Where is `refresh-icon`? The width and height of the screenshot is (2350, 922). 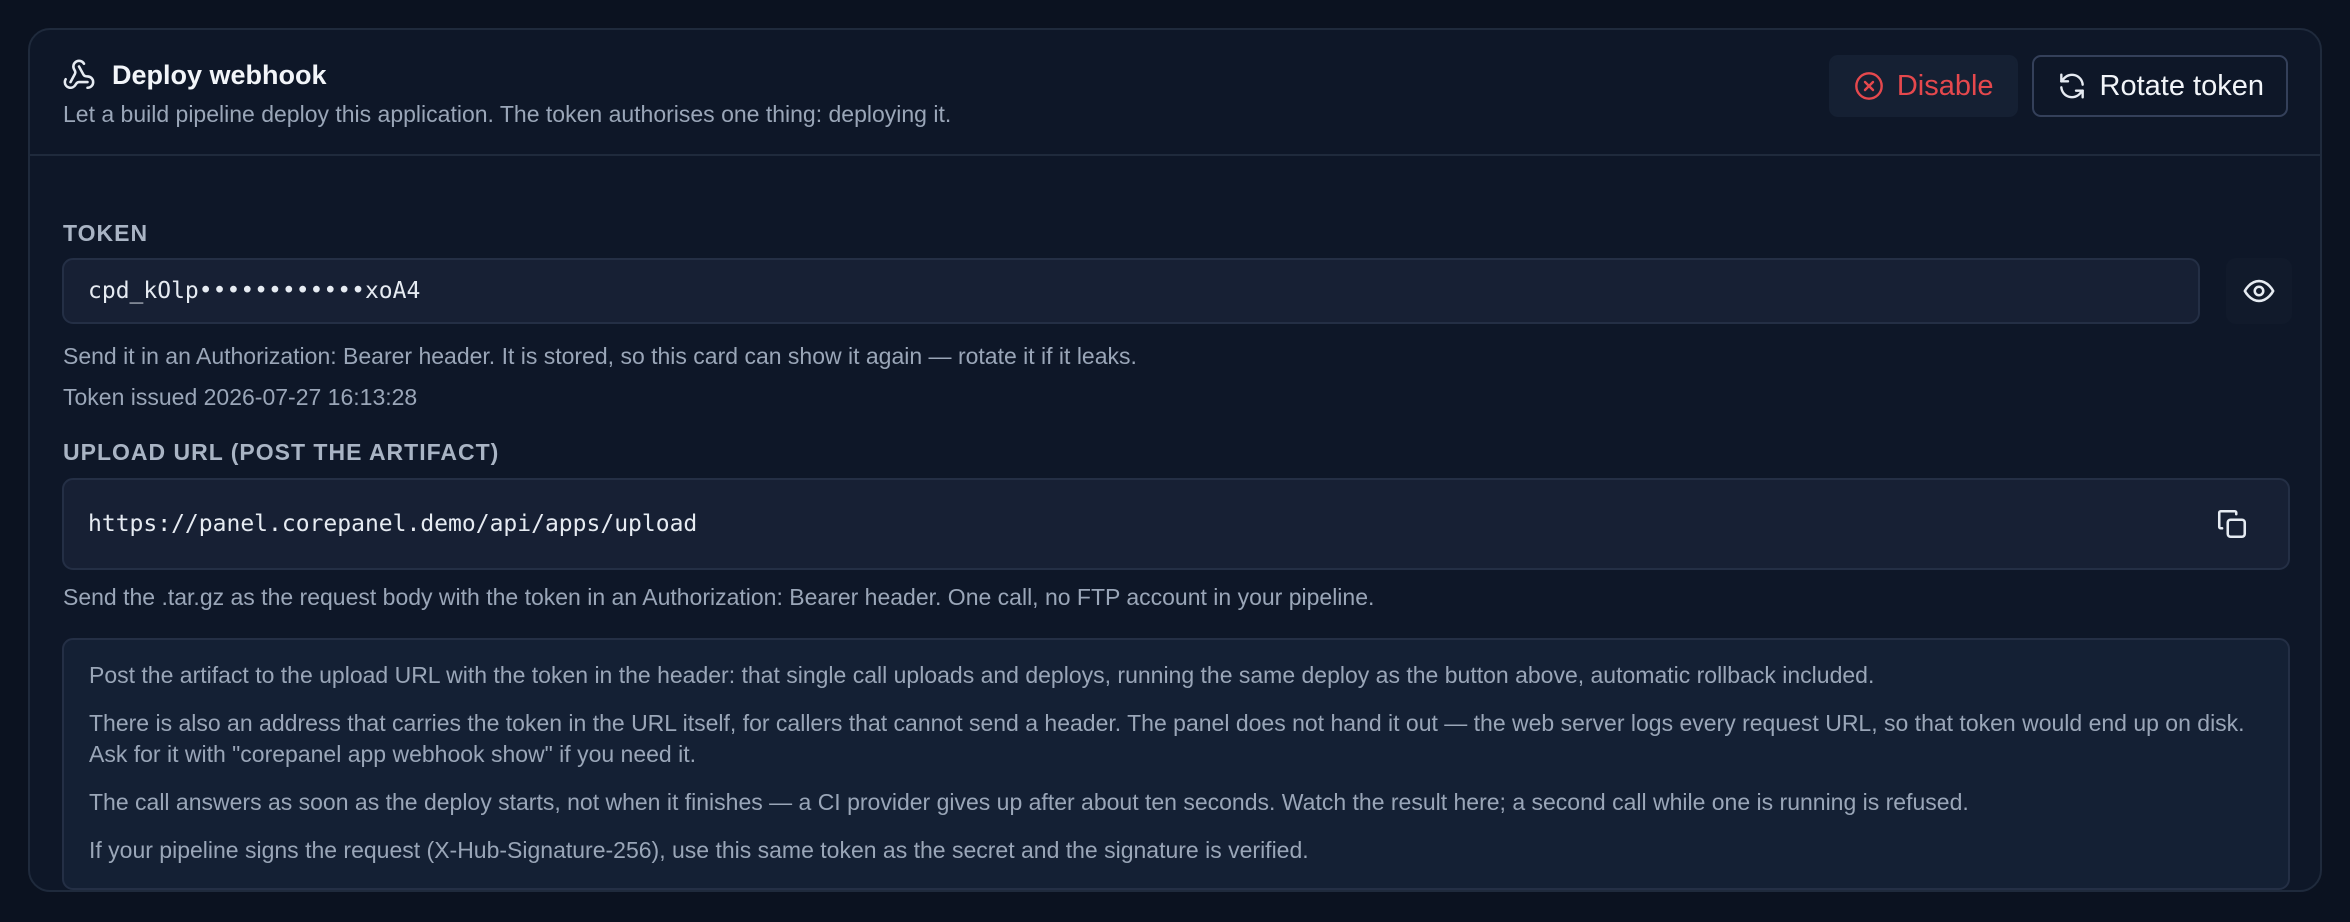 refresh-icon is located at coordinates (2072, 86).